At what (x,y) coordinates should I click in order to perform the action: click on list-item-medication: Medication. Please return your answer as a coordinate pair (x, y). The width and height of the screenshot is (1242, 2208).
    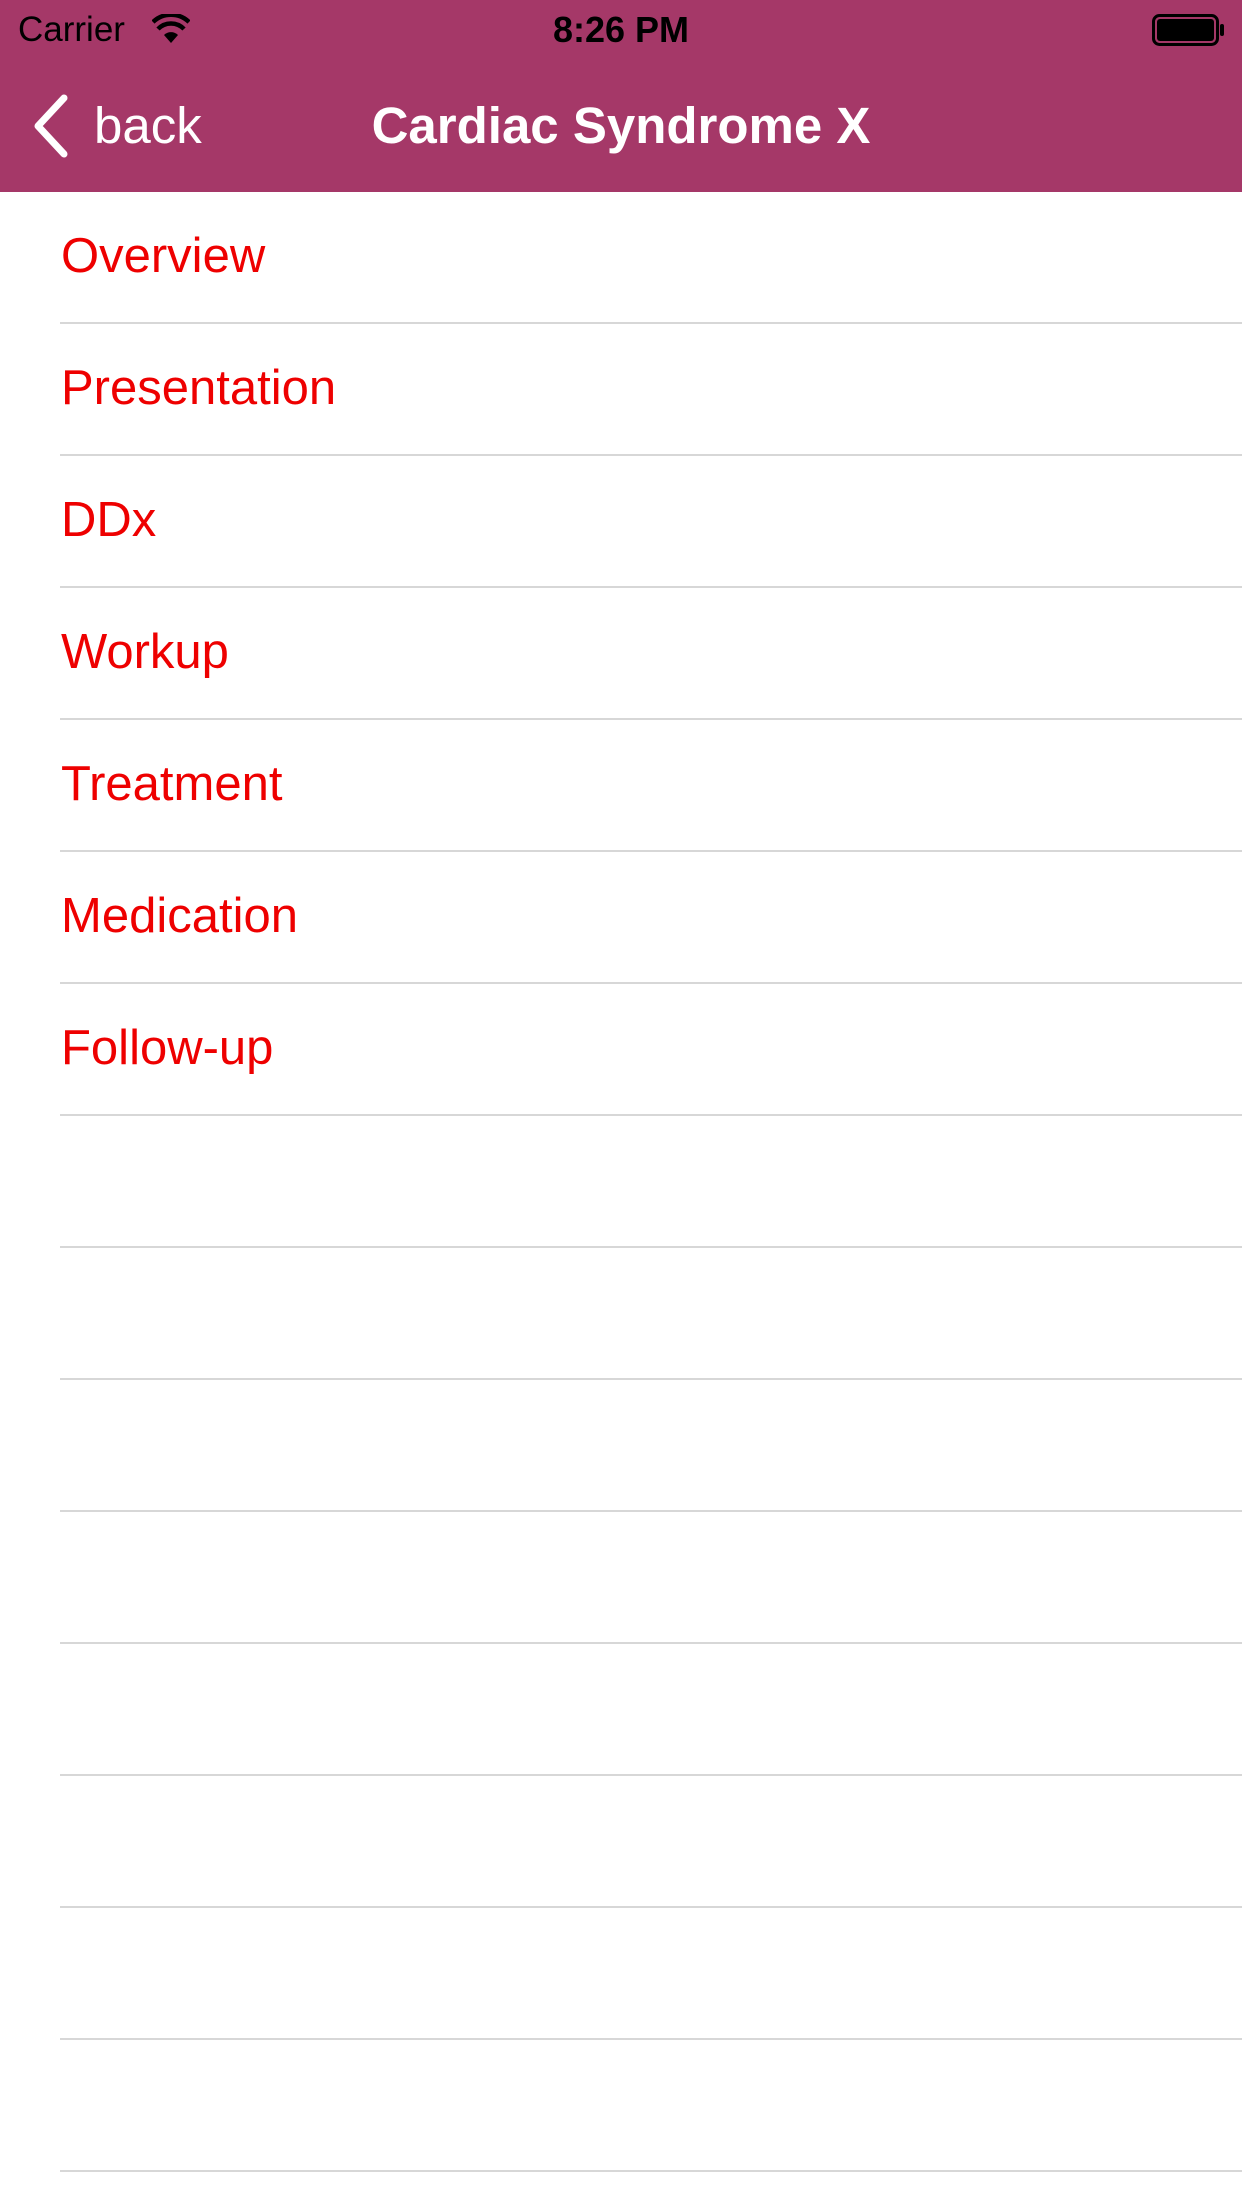
    Looking at the image, I should click on (621, 918).